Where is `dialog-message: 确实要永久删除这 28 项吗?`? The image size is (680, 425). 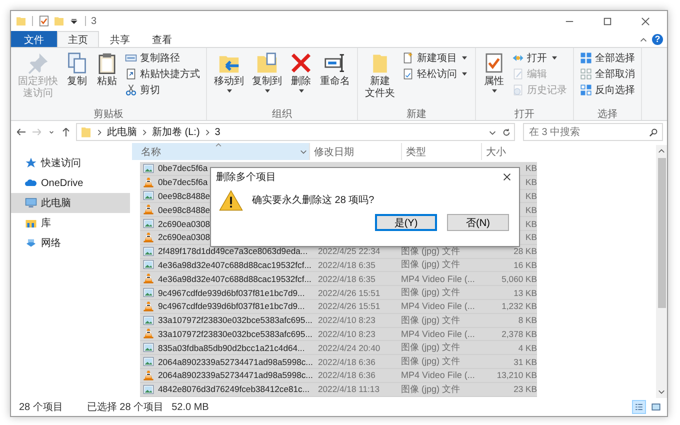 dialog-message: 确实要永久删除这 28 项吗? is located at coordinates (313, 200).